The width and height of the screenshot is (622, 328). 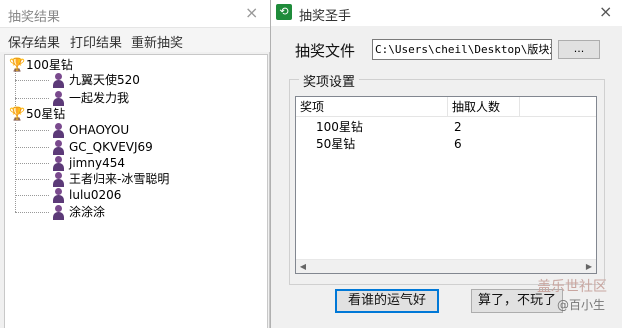 I want to click on winner-name: lulu0206, so click(x=95, y=195).